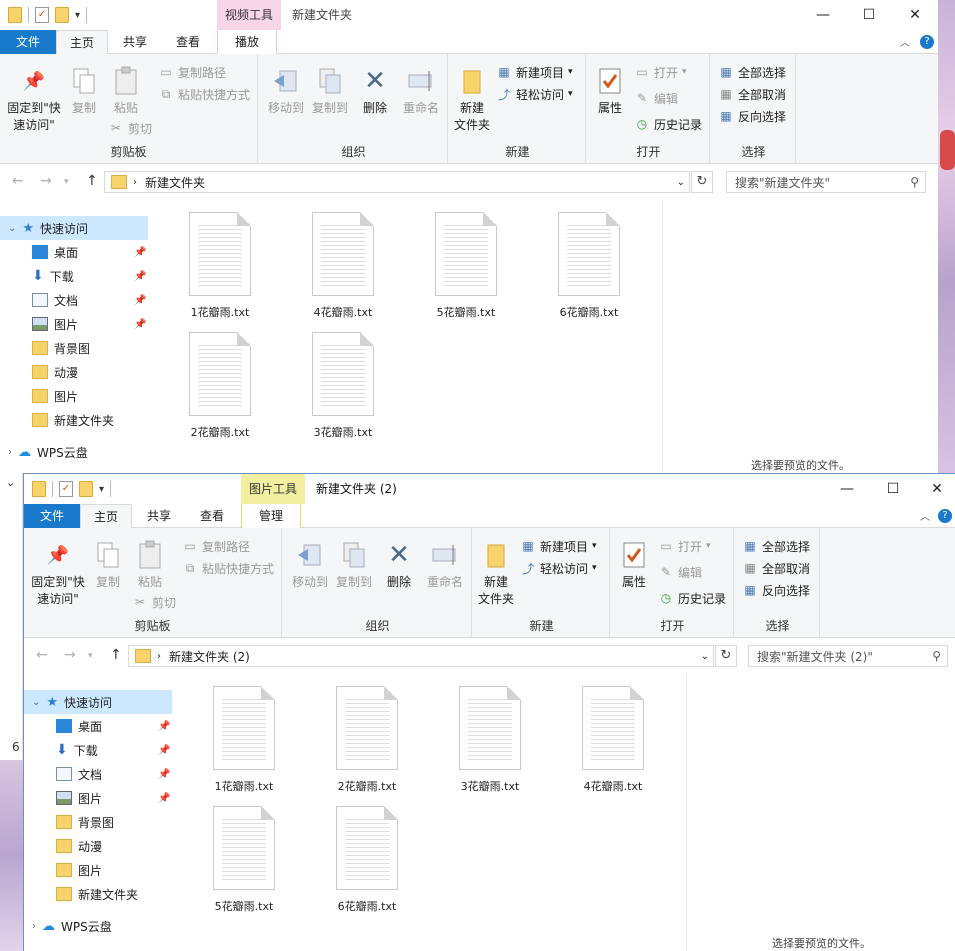 The image size is (955, 951). What do you see at coordinates (668, 124) in the screenshot?
I see `history-button: ◷ 历史记录` at bounding box center [668, 124].